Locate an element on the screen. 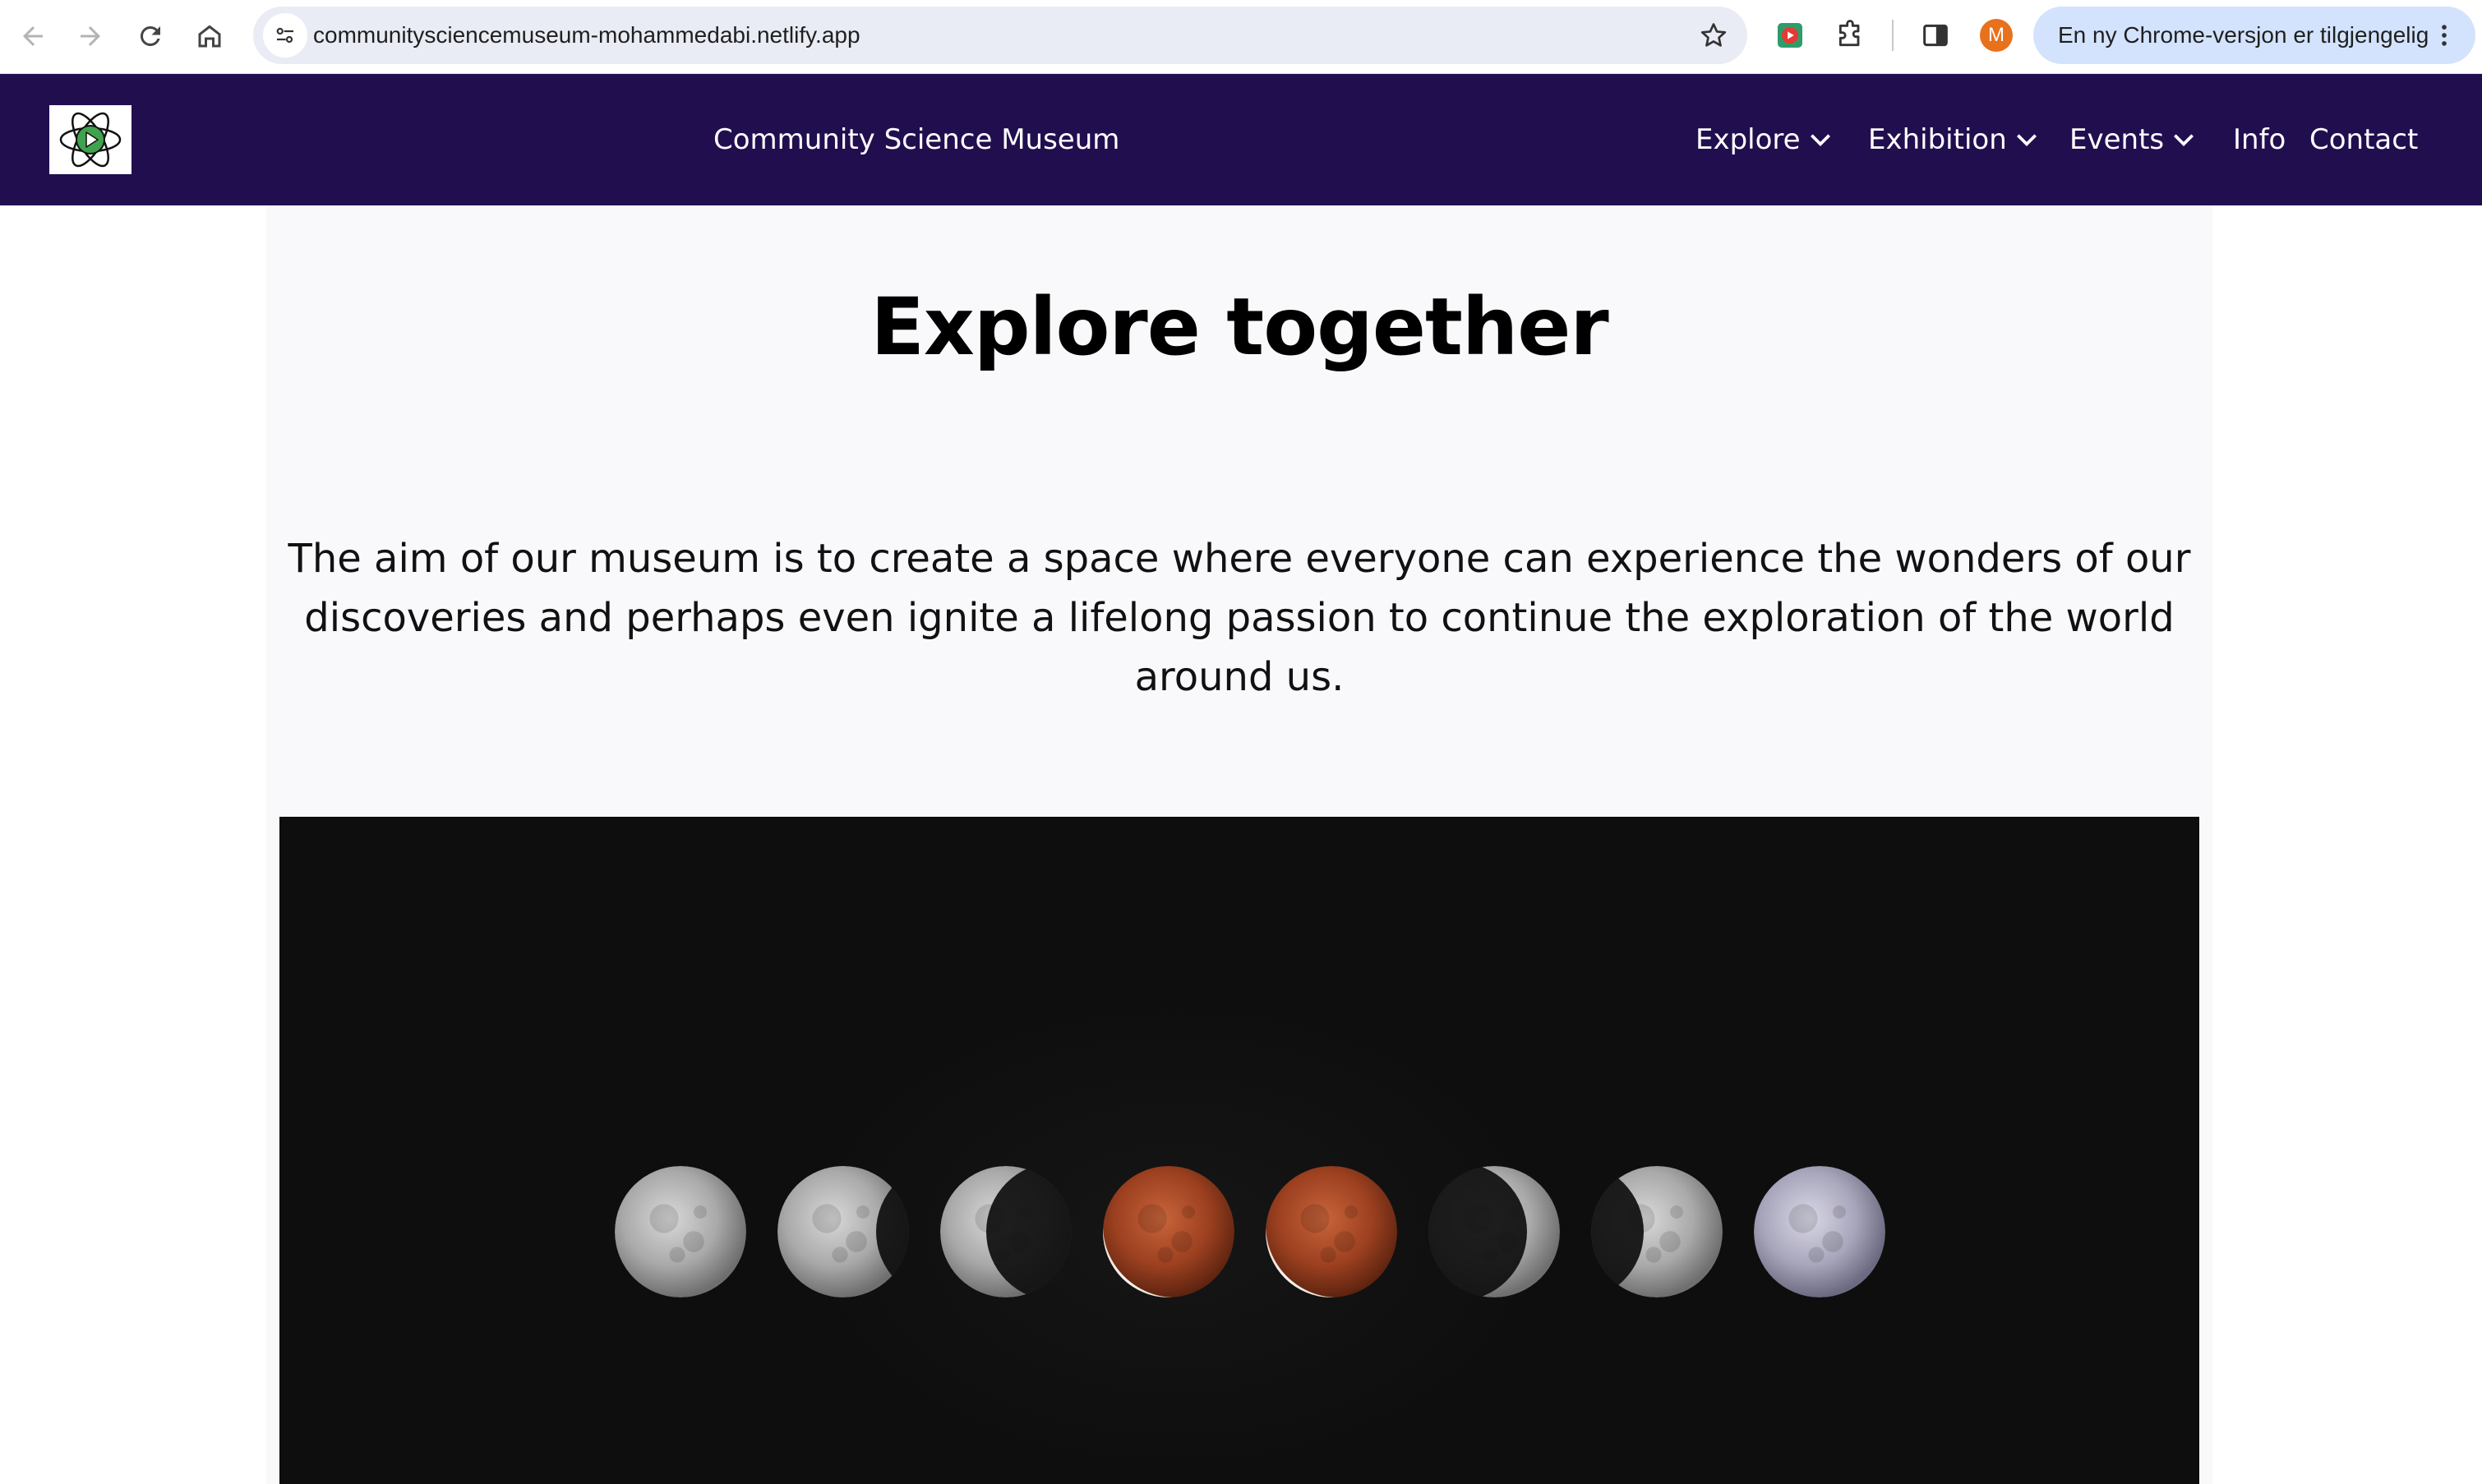 This screenshot has width=2482, height=1484. extension-button is located at coordinates (1790, 35).